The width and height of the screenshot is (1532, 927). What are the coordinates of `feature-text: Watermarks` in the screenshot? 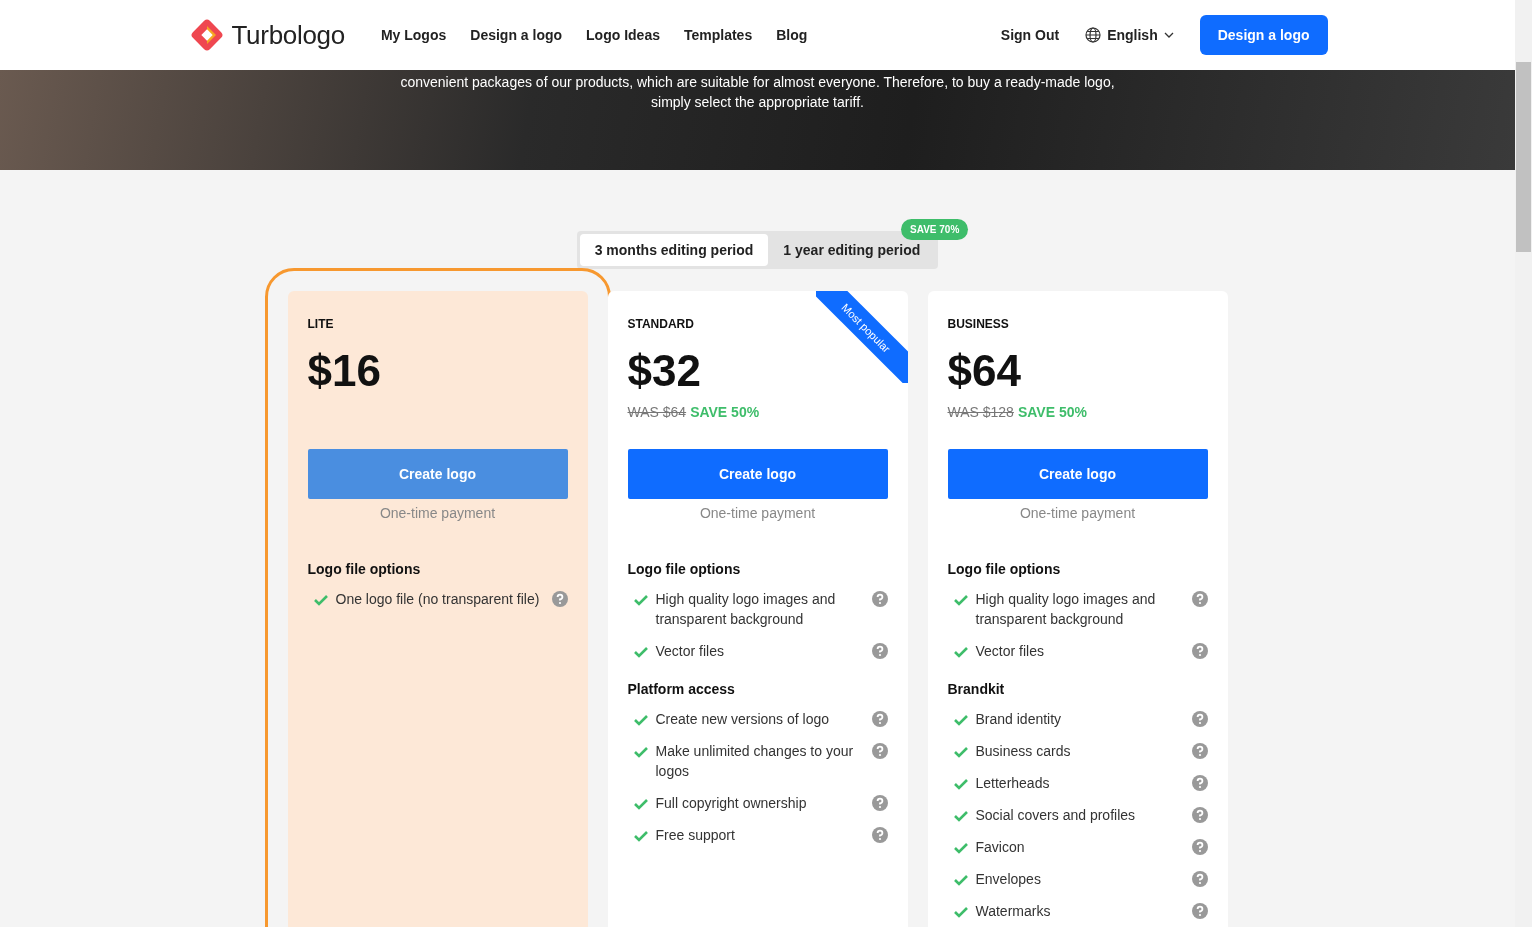 It's located at (1013, 911).